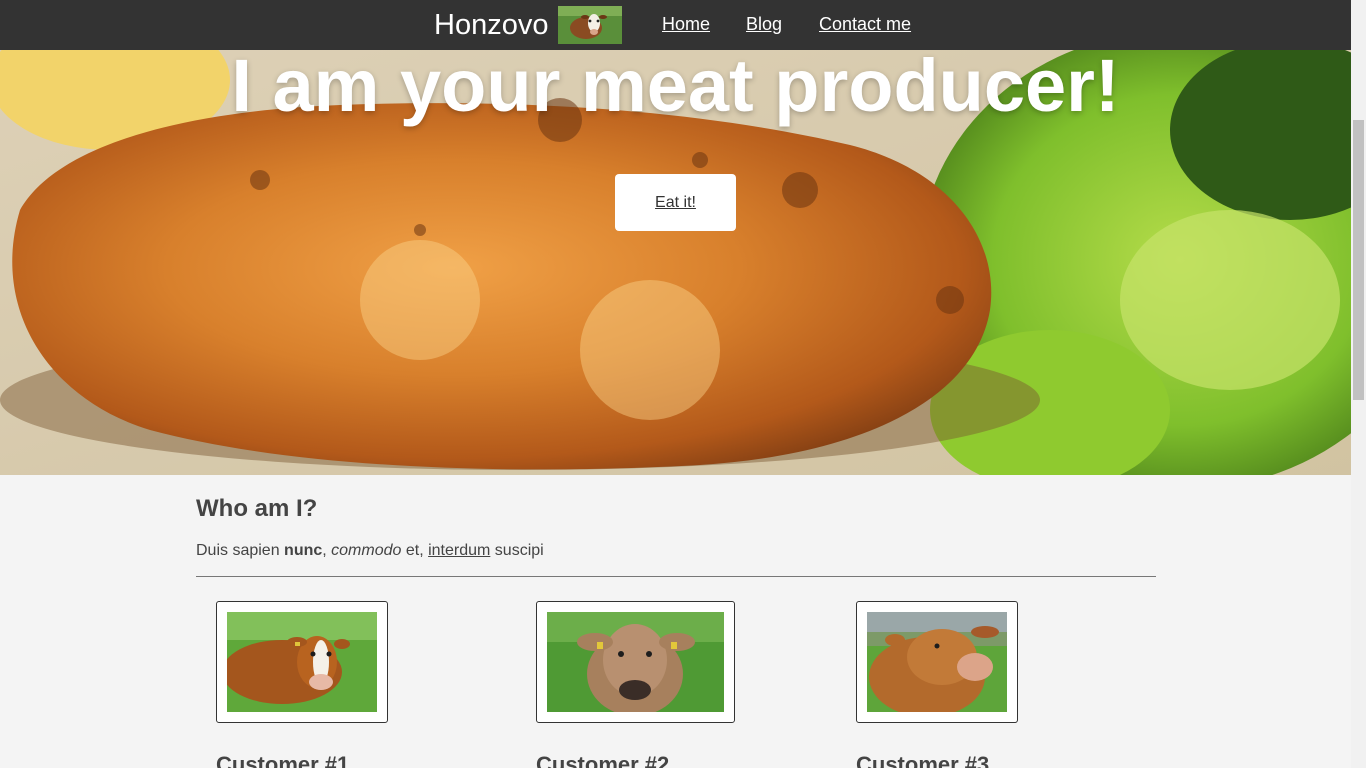  I want to click on navbar: Honzovo Home Blog Contact me, so click(675, 25).